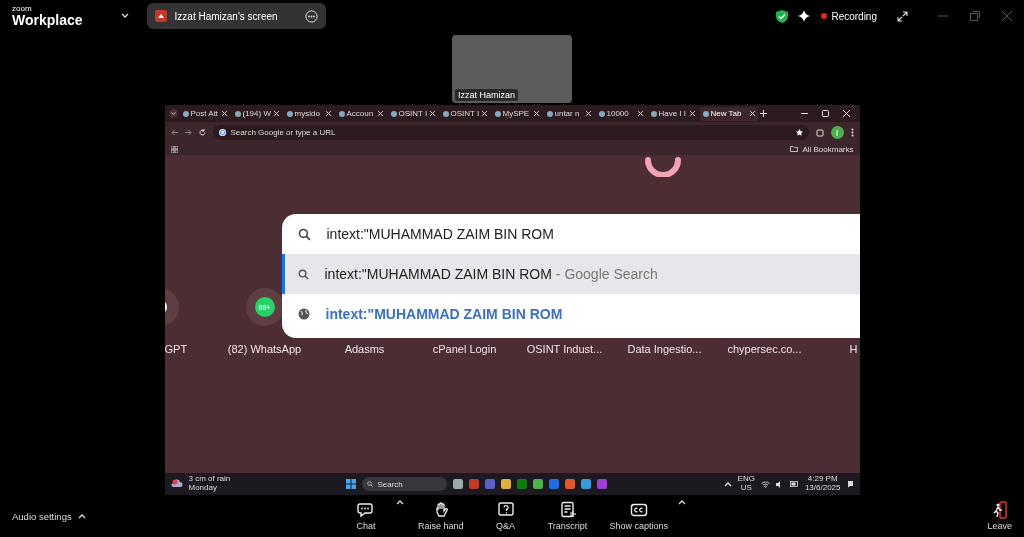 The height and width of the screenshot is (537, 1024). Describe the element at coordinates (351, 484) in the screenshot. I see `windows-icon` at that location.